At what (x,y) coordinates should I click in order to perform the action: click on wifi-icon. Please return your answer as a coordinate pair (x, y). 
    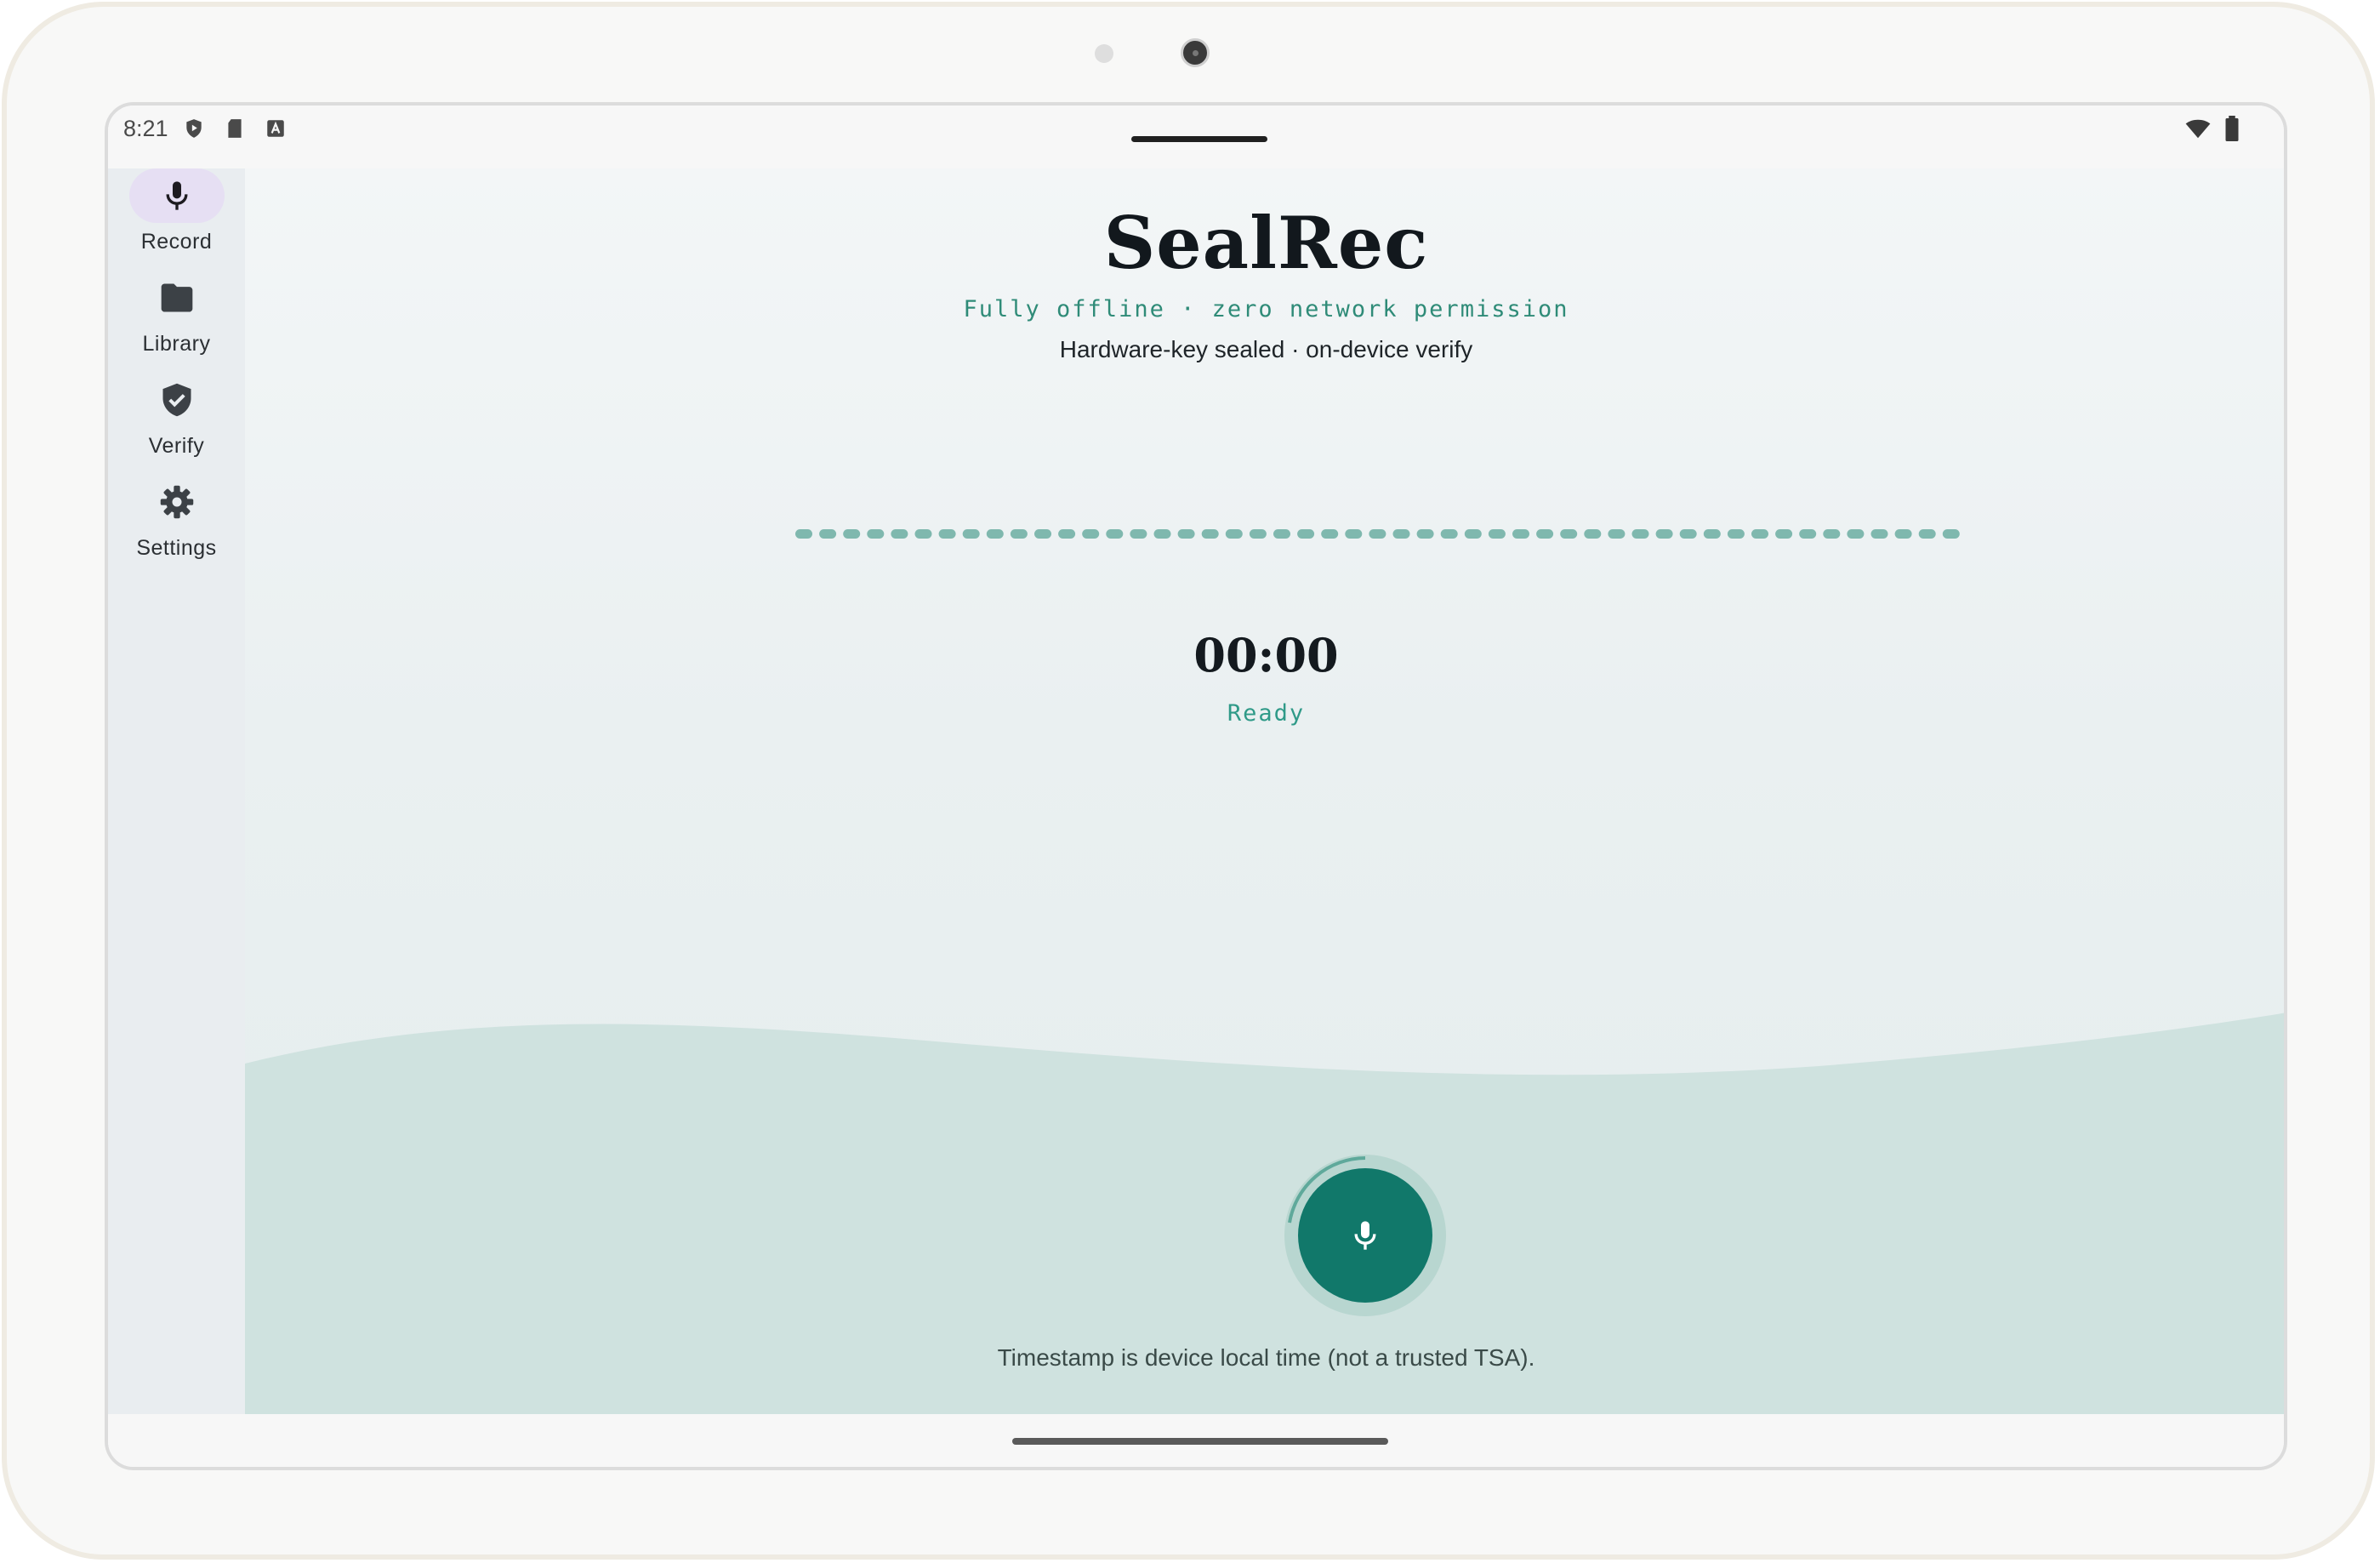
    Looking at the image, I should click on (2198, 129).